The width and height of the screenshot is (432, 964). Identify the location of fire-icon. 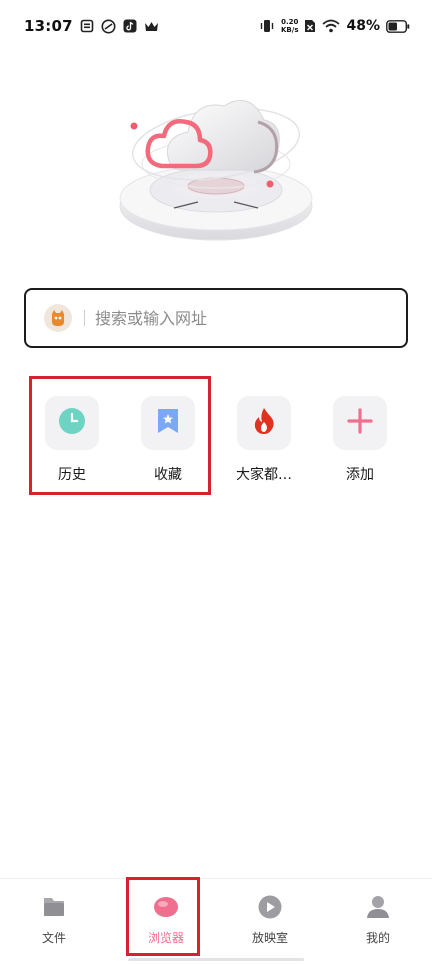
(264, 423).